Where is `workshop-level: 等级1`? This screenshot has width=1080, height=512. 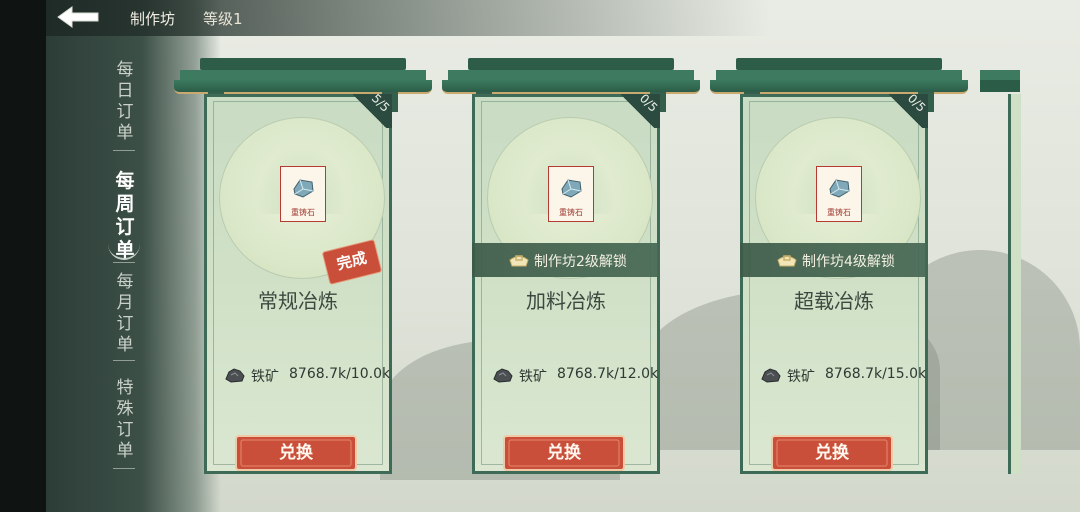
workshop-level: 等级1 is located at coordinates (223, 19).